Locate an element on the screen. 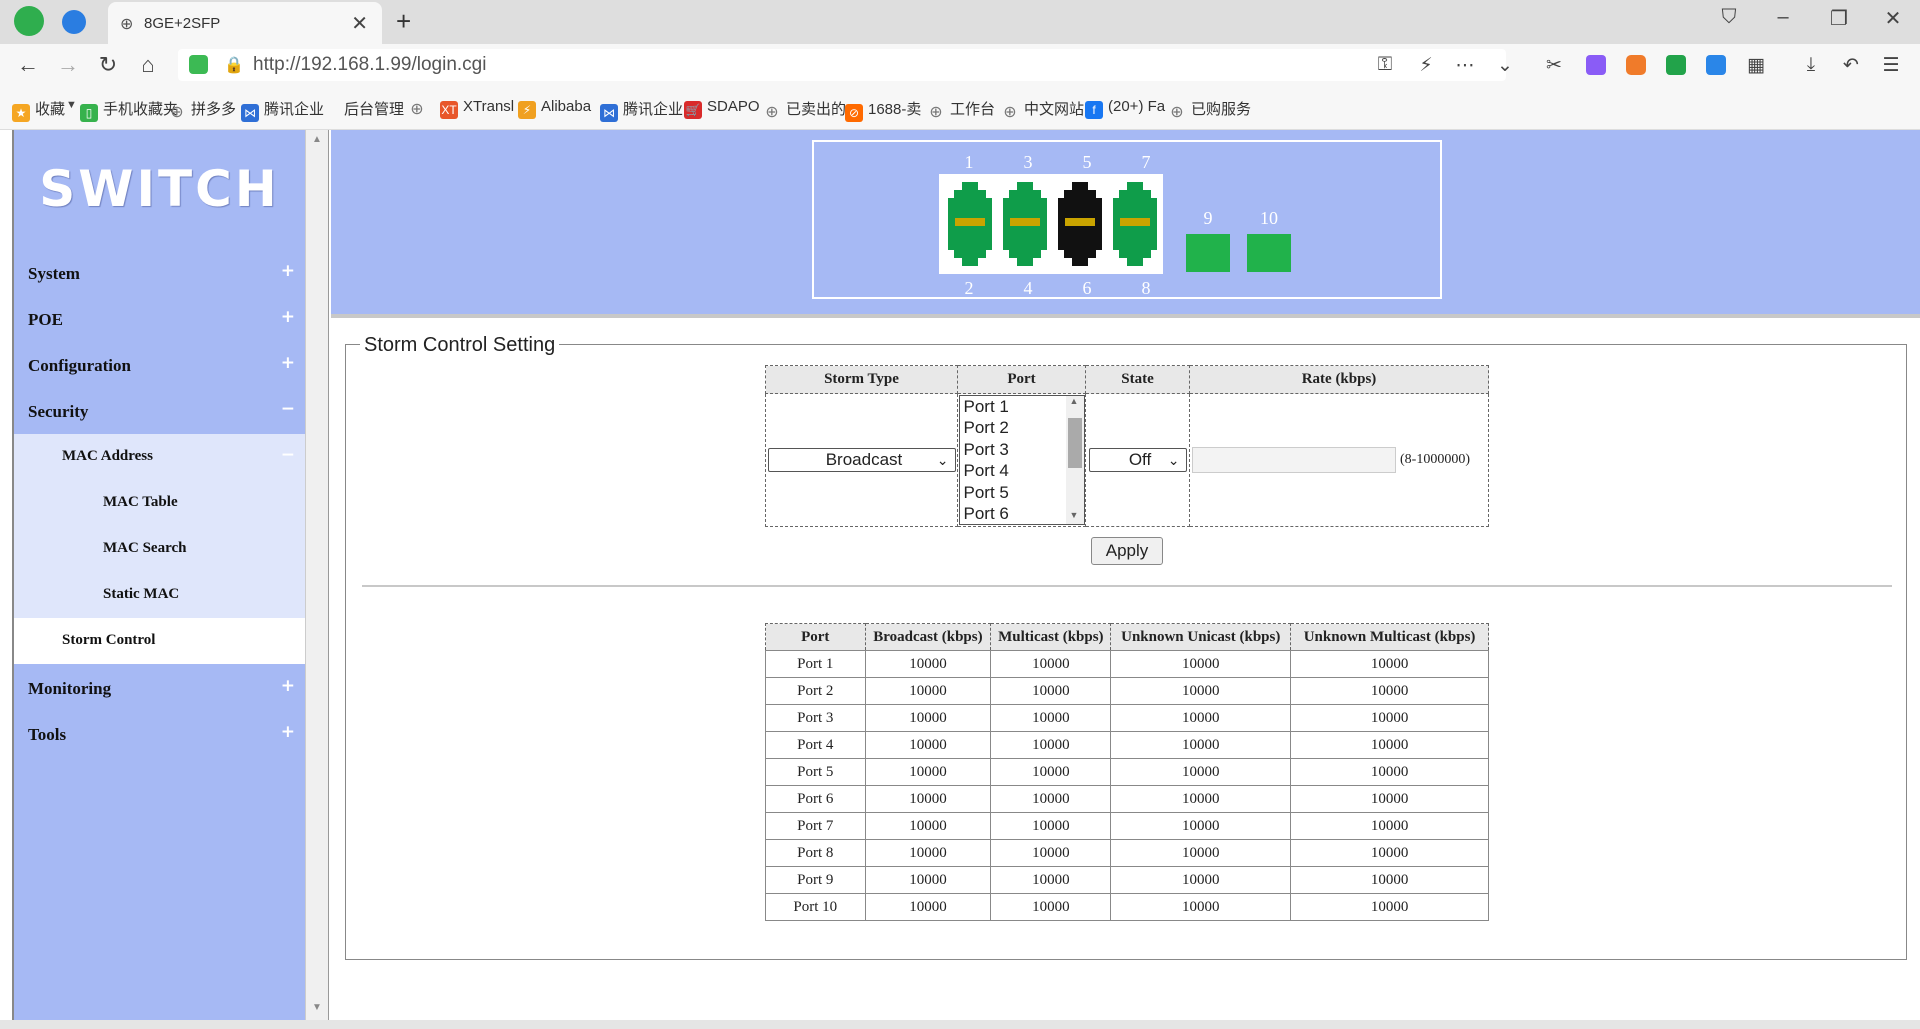 This screenshot has width=1920, height=1029. bookmark-item: f (20+) Fa is located at coordinates (1125, 108).